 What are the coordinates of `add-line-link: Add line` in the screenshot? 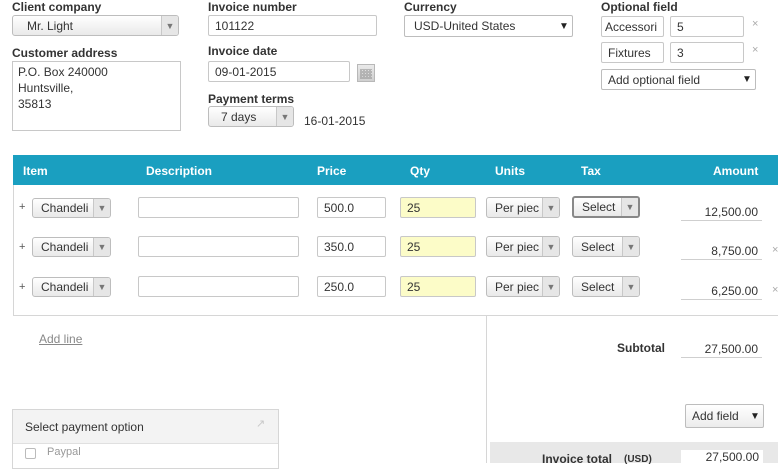 It's located at (60, 339).